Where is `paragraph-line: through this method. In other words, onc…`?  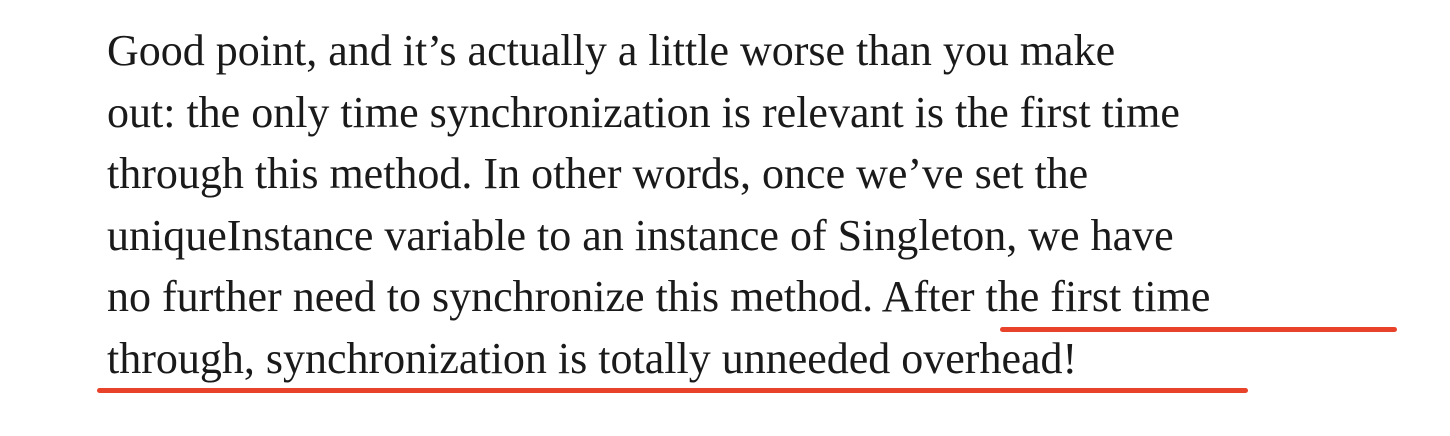
paragraph-line: through this method. In other words, onc… is located at coordinates (598, 173).